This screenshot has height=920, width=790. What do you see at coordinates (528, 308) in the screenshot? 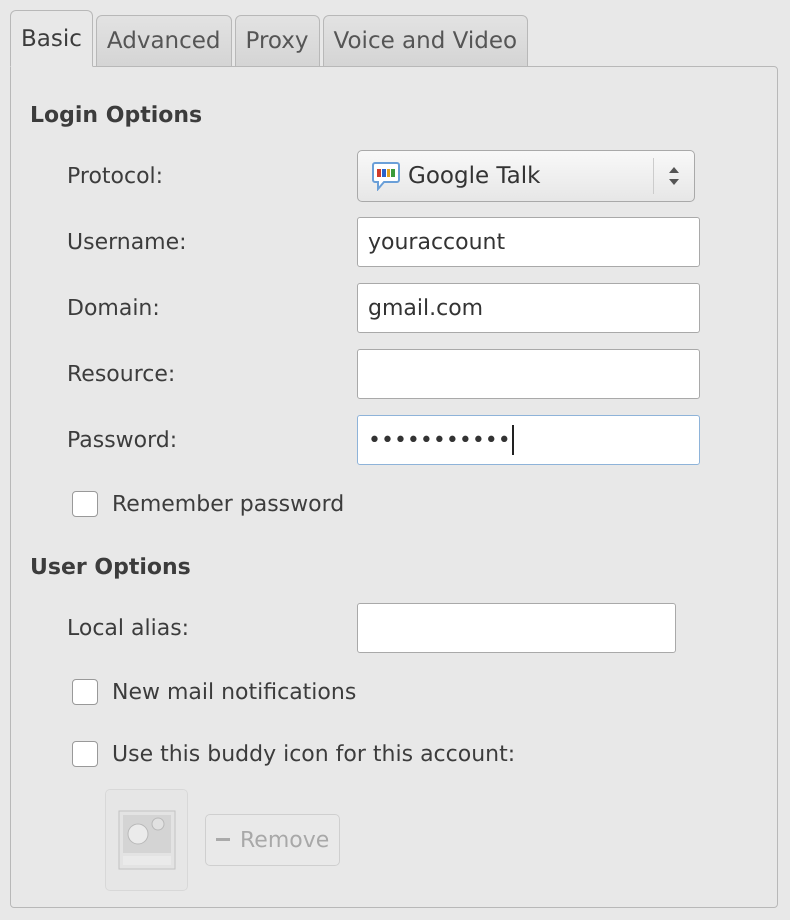
I see `text-field: gmail.com` at bounding box center [528, 308].